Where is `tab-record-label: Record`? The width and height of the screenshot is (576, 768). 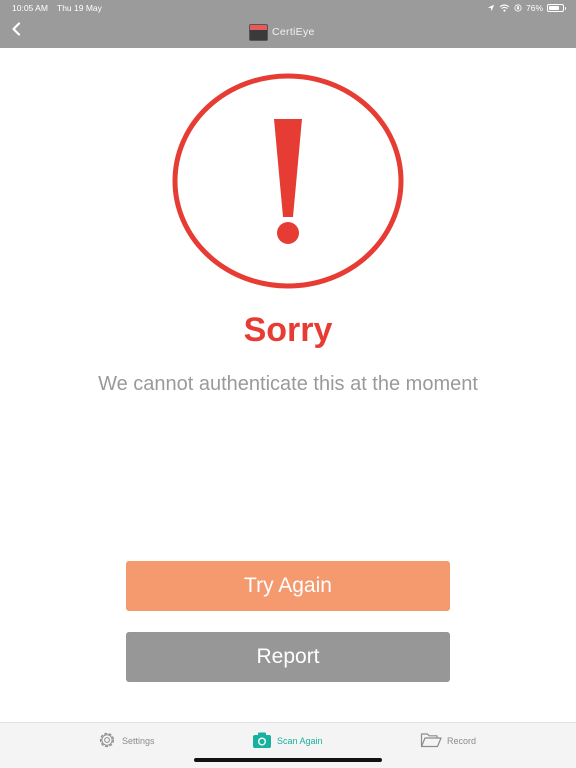
tab-record-label: Record is located at coordinates (462, 741).